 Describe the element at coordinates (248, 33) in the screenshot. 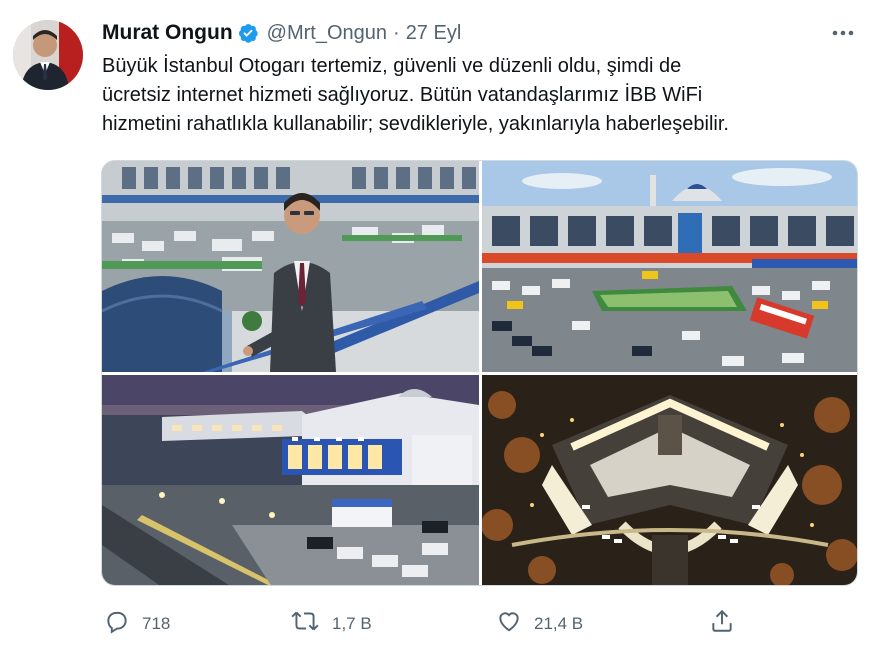

I see `verified-badge-icon` at that location.